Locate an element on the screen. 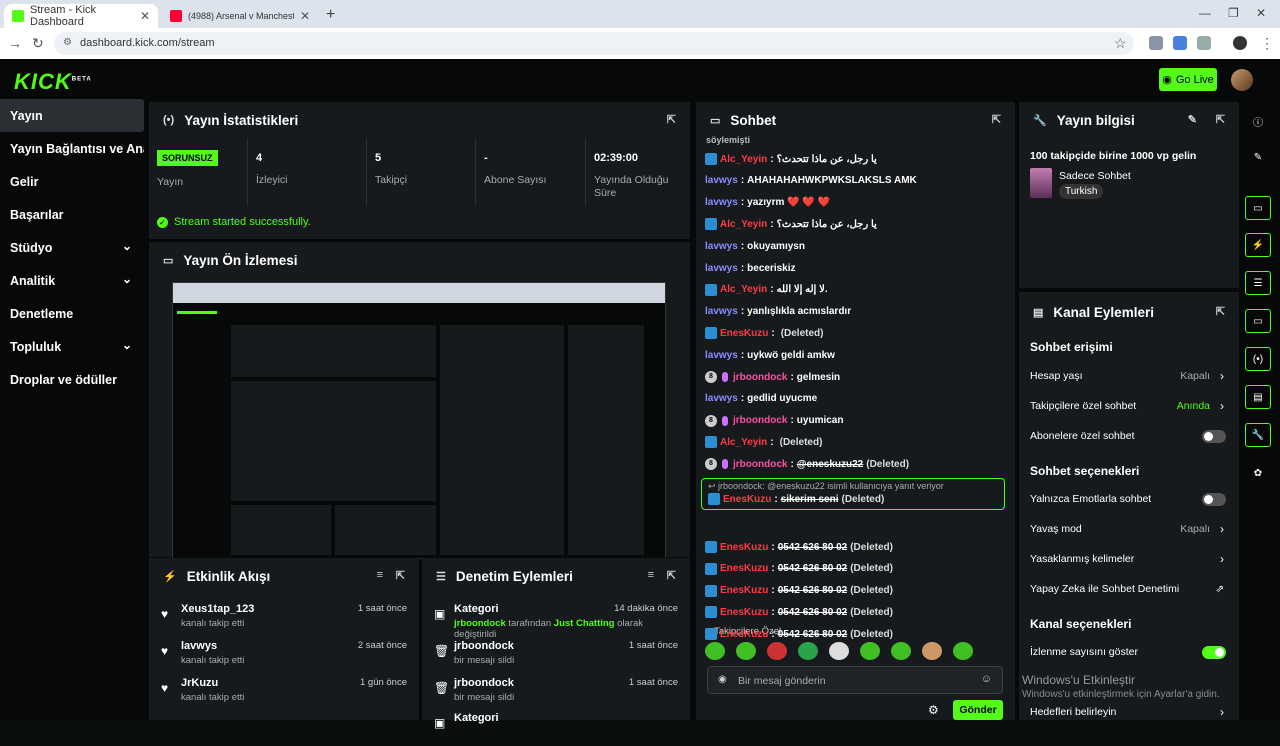 This screenshot has width=1280, height=746. tab-youtube: (4988) Arsenal v Manchester Ci ✕ is located at coordinates (240, 16).